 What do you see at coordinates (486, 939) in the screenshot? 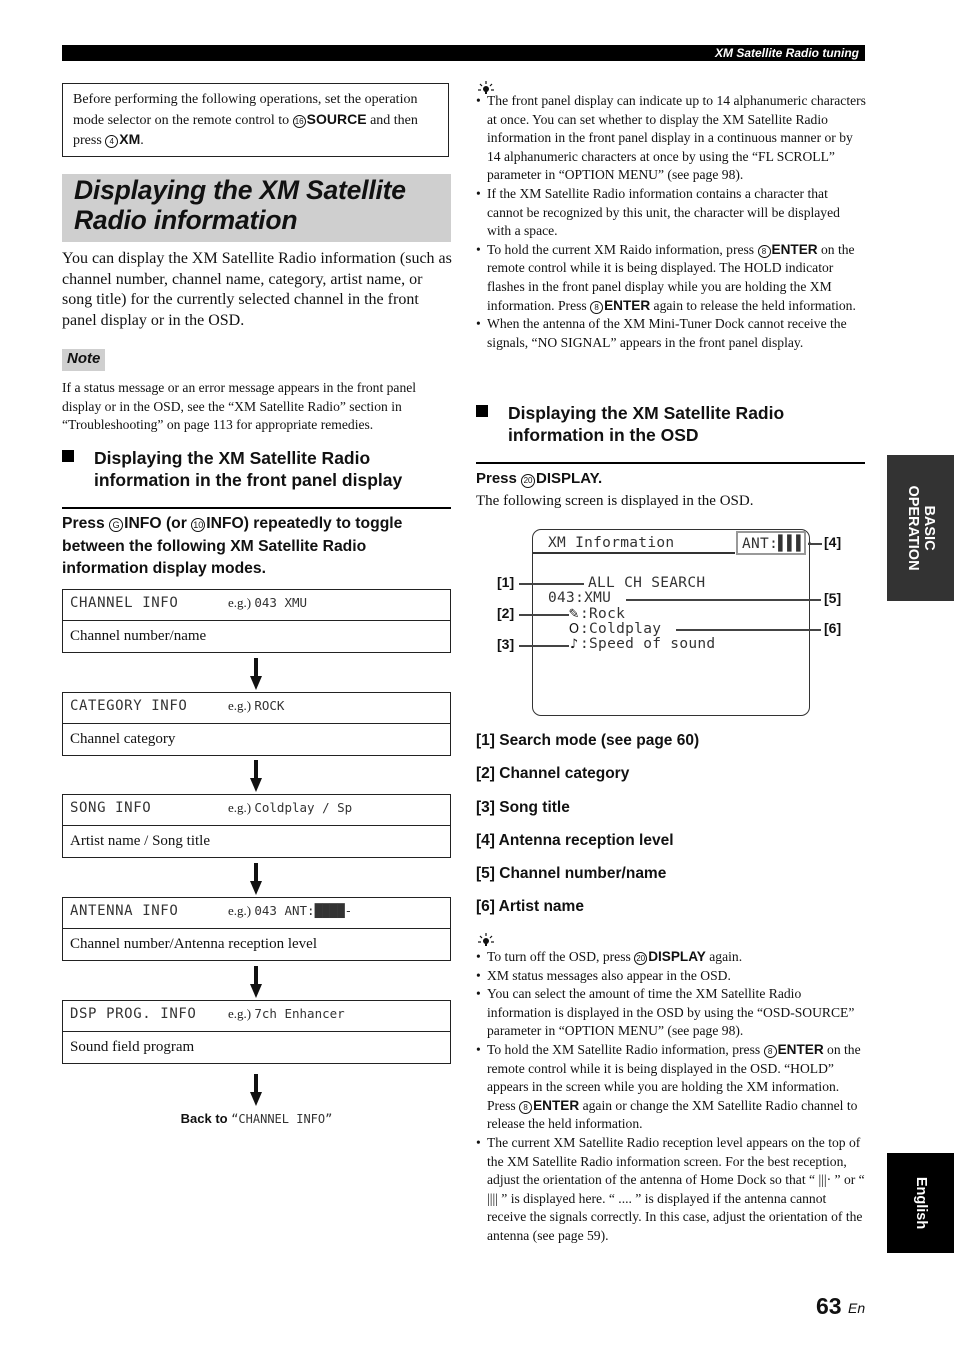
I see `tip-lightbulb-icon` at bounding box center [486, 939].